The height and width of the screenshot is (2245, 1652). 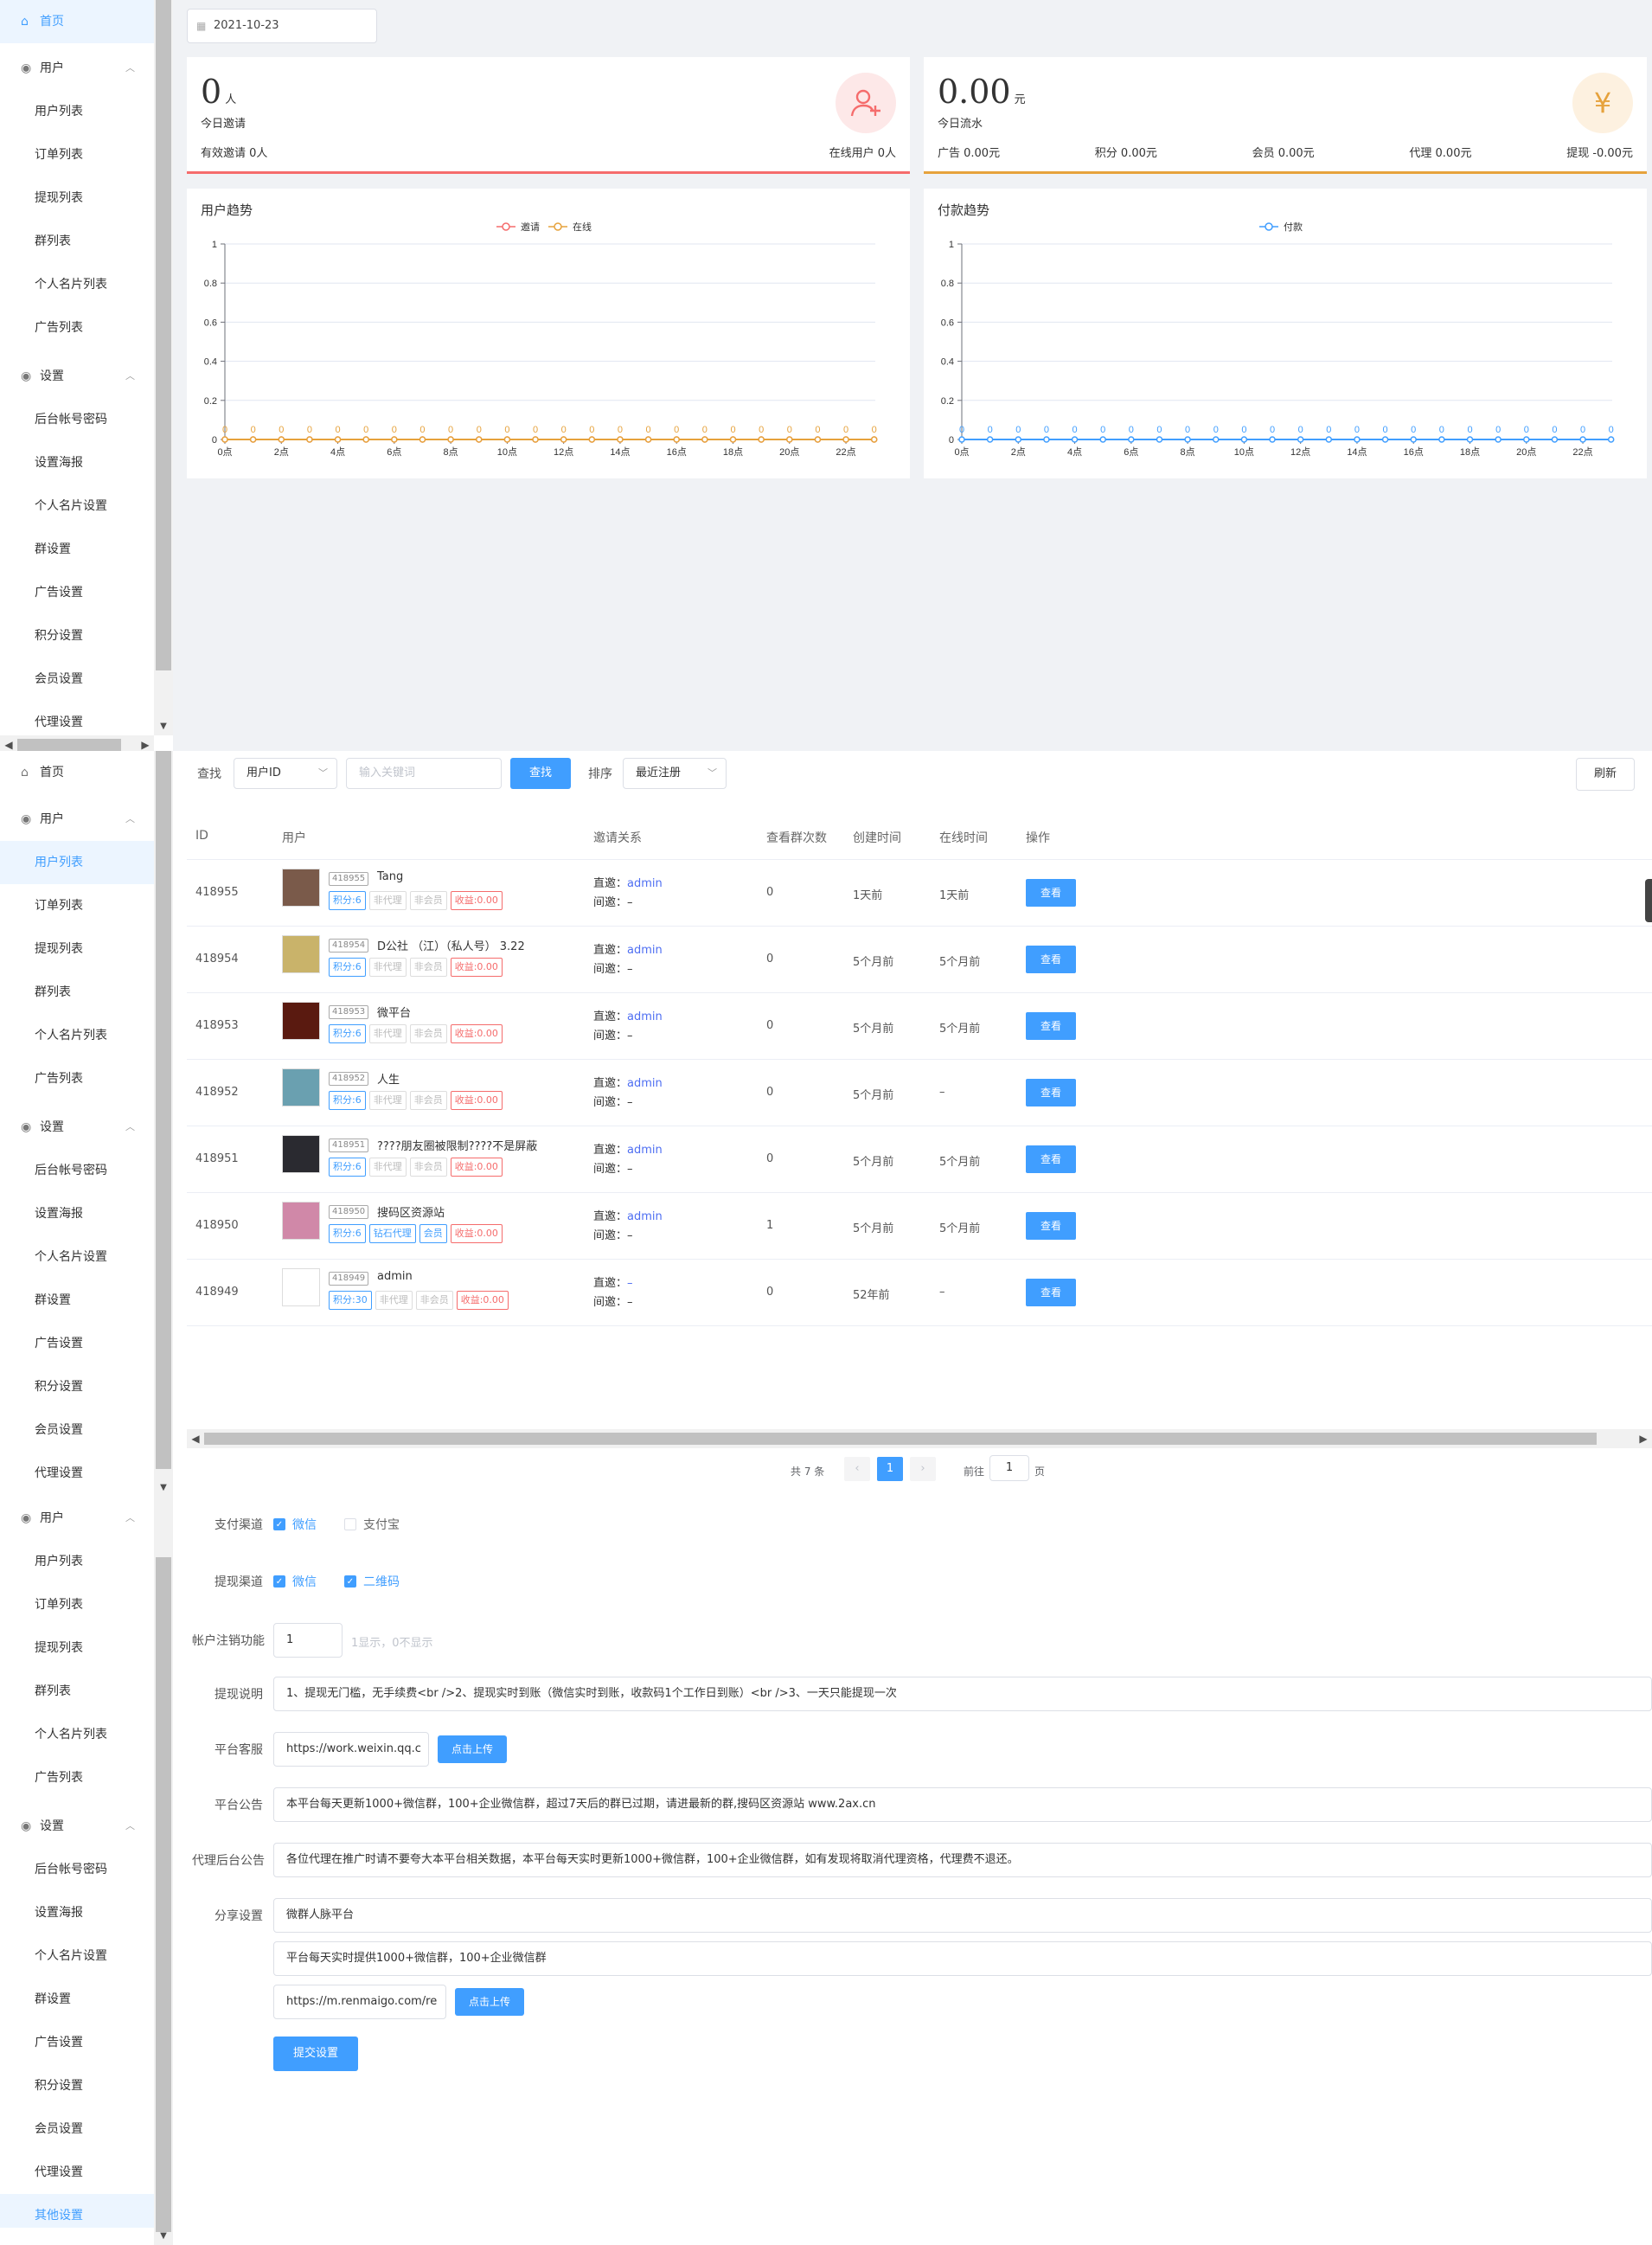 I want to click on withdraw-wechat-checkbox: ✓ 微信, so click(x=295, y=1581).